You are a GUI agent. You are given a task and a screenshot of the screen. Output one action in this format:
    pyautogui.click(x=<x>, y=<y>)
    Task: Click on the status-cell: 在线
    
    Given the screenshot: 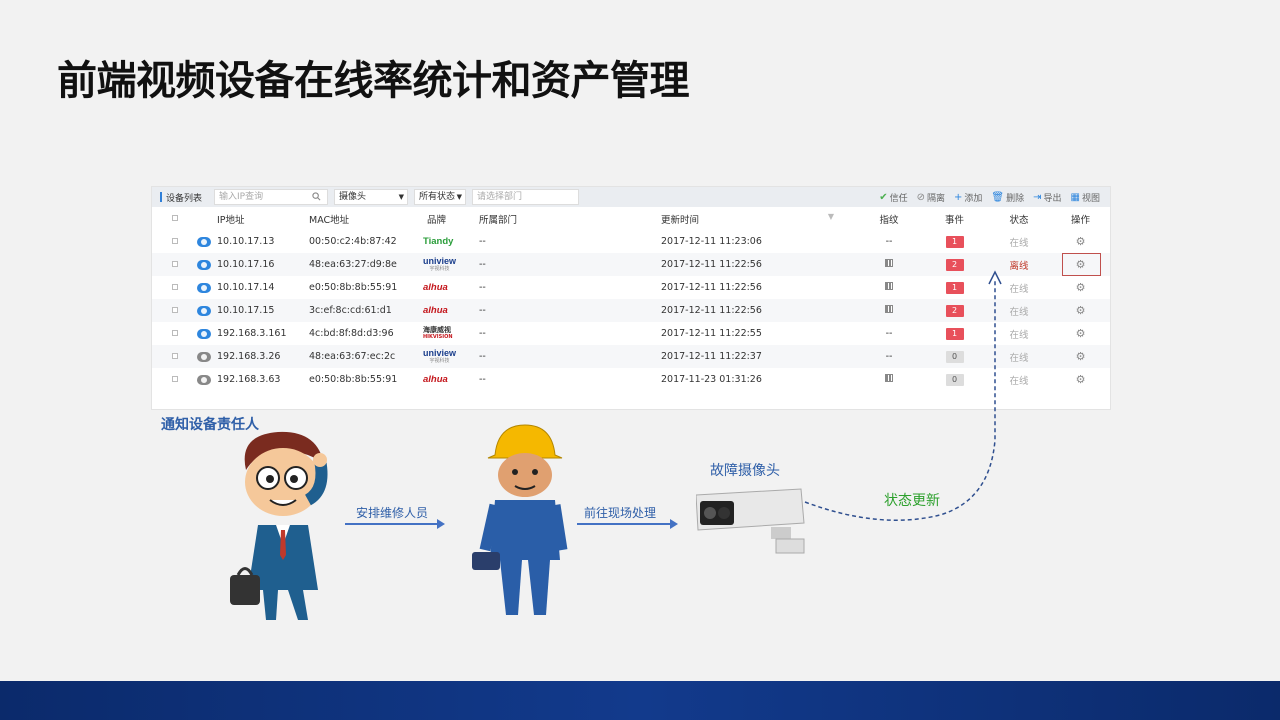 What is the action you would take?
    pyautogui.click(x=1019, y=241)
    